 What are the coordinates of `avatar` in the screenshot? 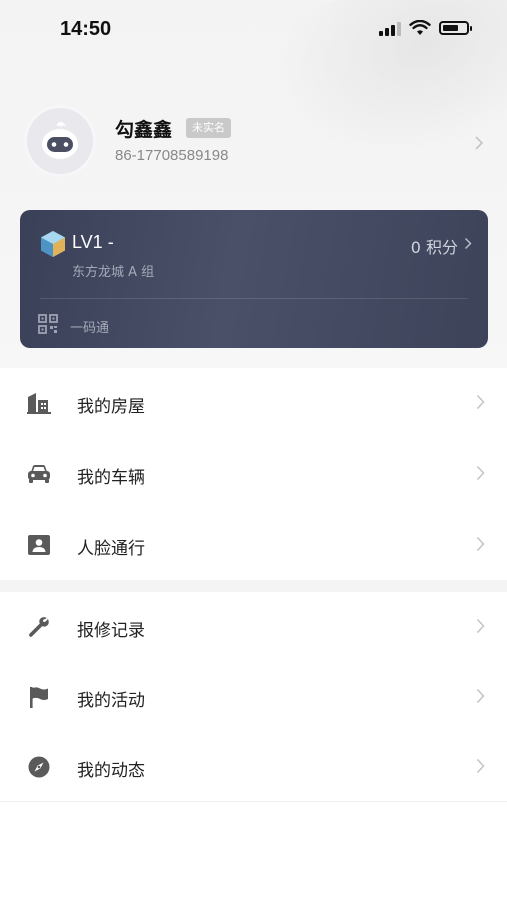 It's located at (60, 141).